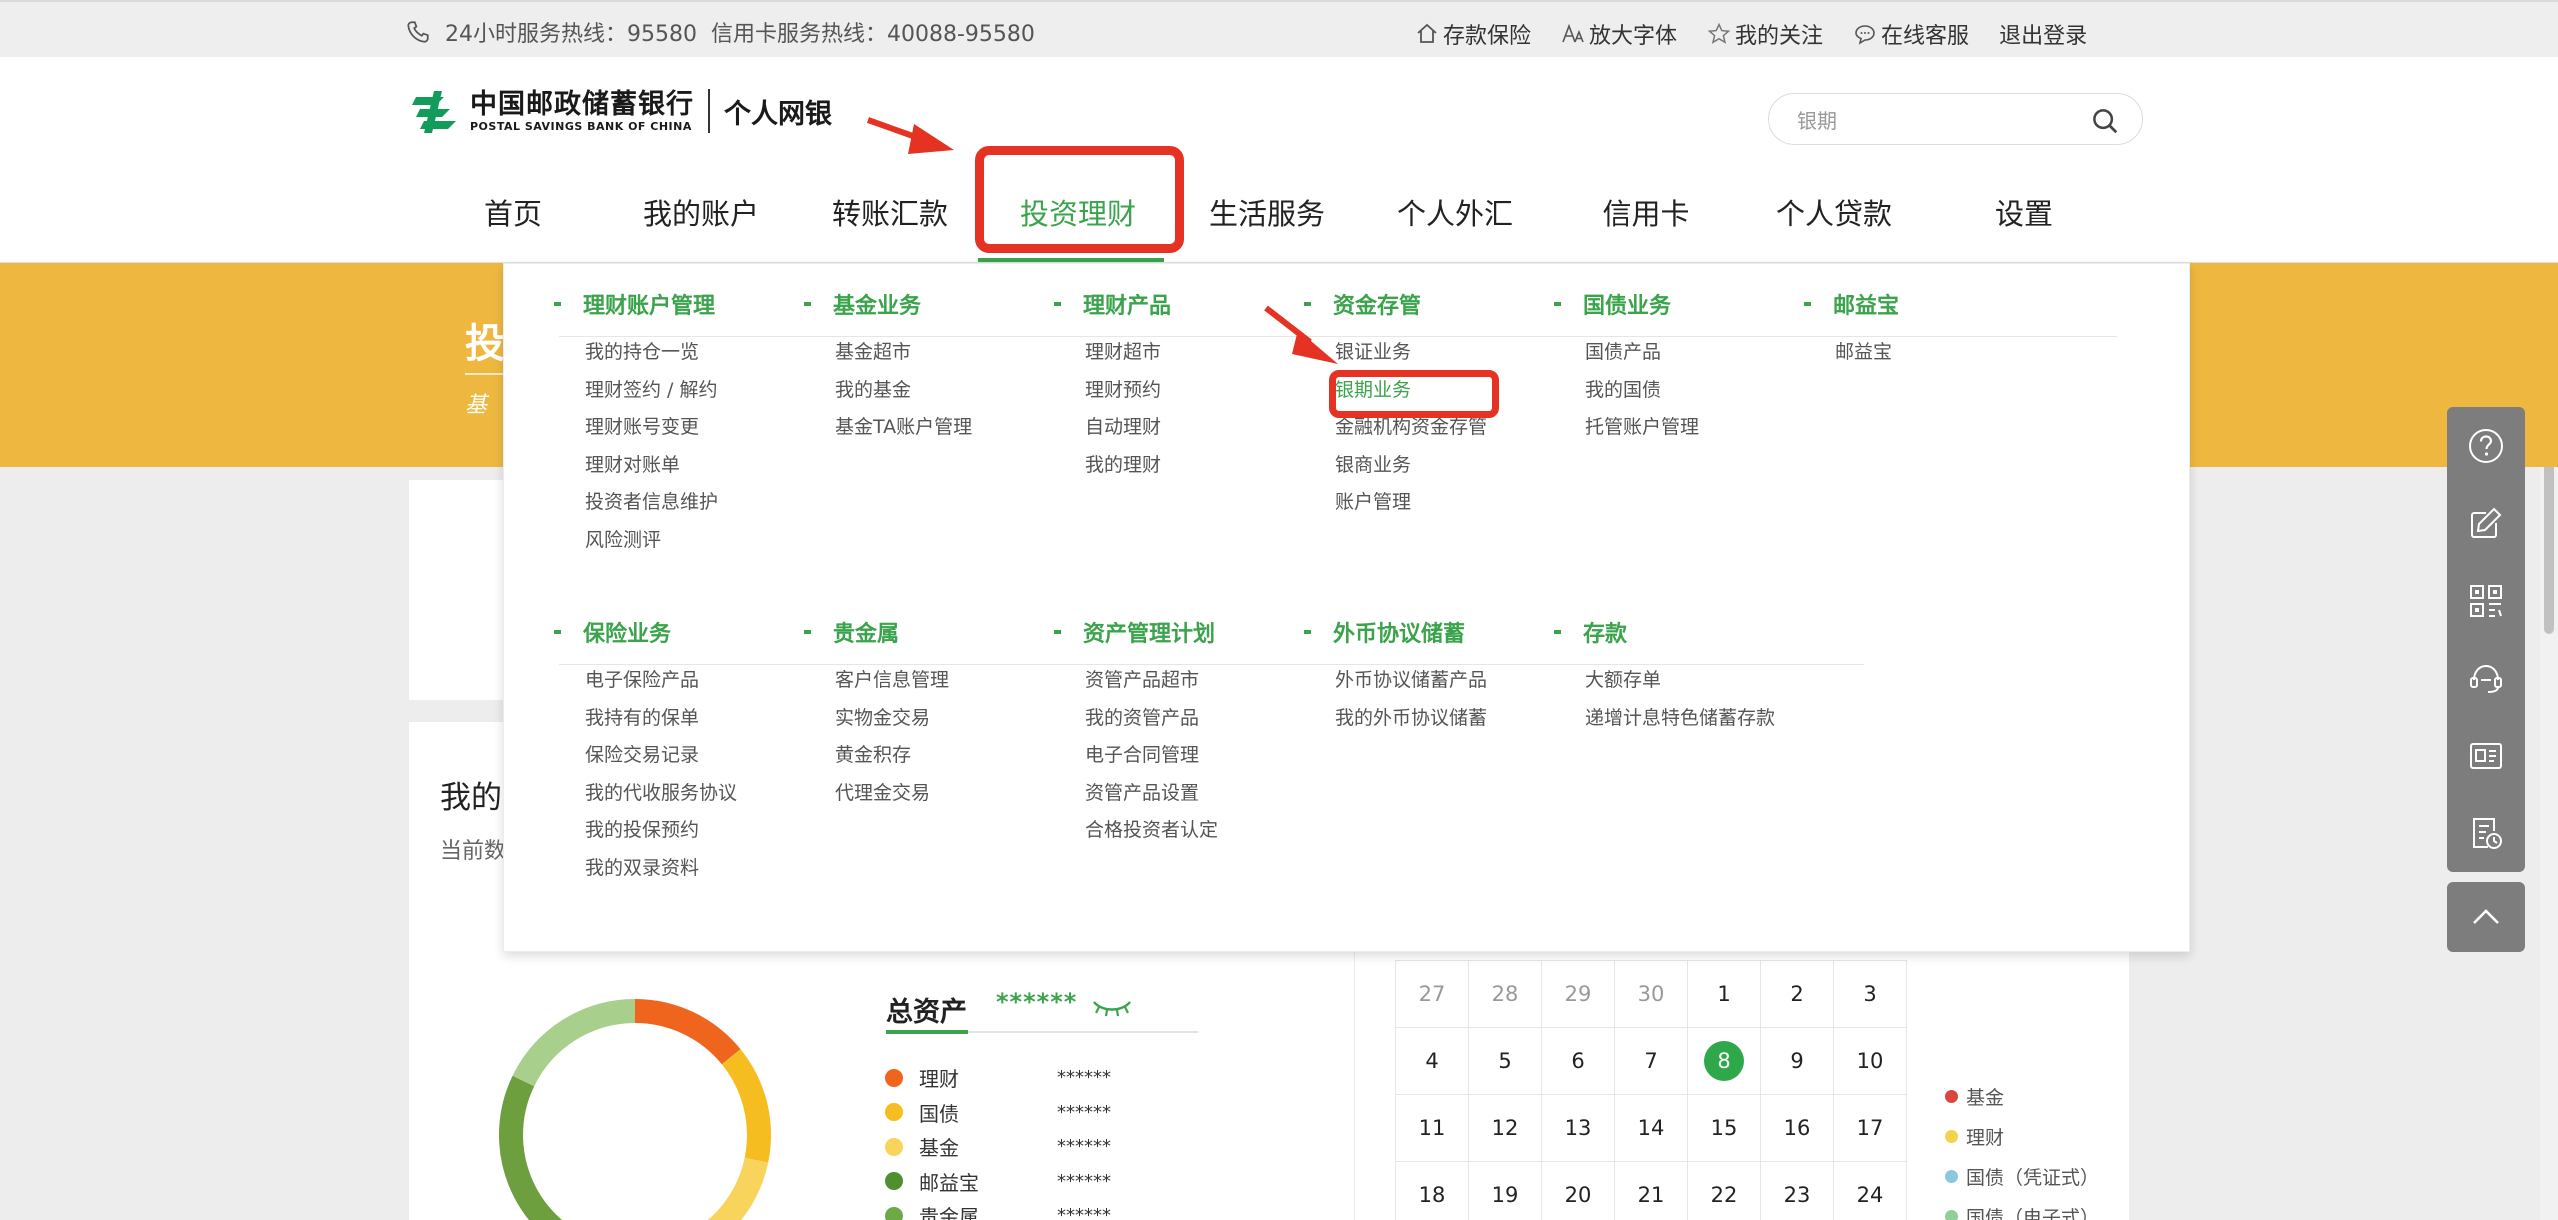 Image resolution: width=2558 pixels, height=1220 pixels. I want to click on dropdown-column-title: 外币协议储蓄, so click(1395, 632).